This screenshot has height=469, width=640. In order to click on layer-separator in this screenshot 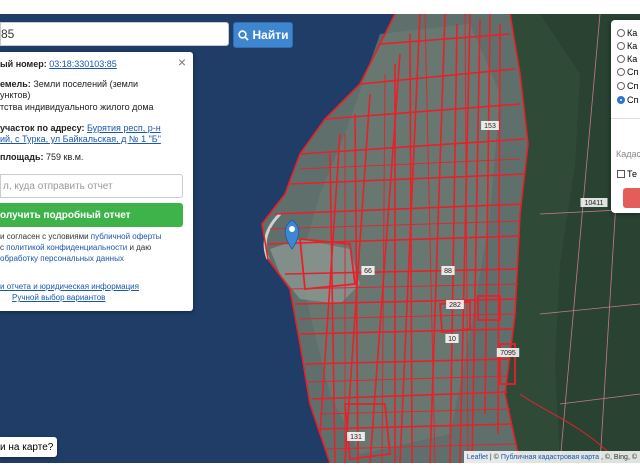, I will do `click(625, 118)`.